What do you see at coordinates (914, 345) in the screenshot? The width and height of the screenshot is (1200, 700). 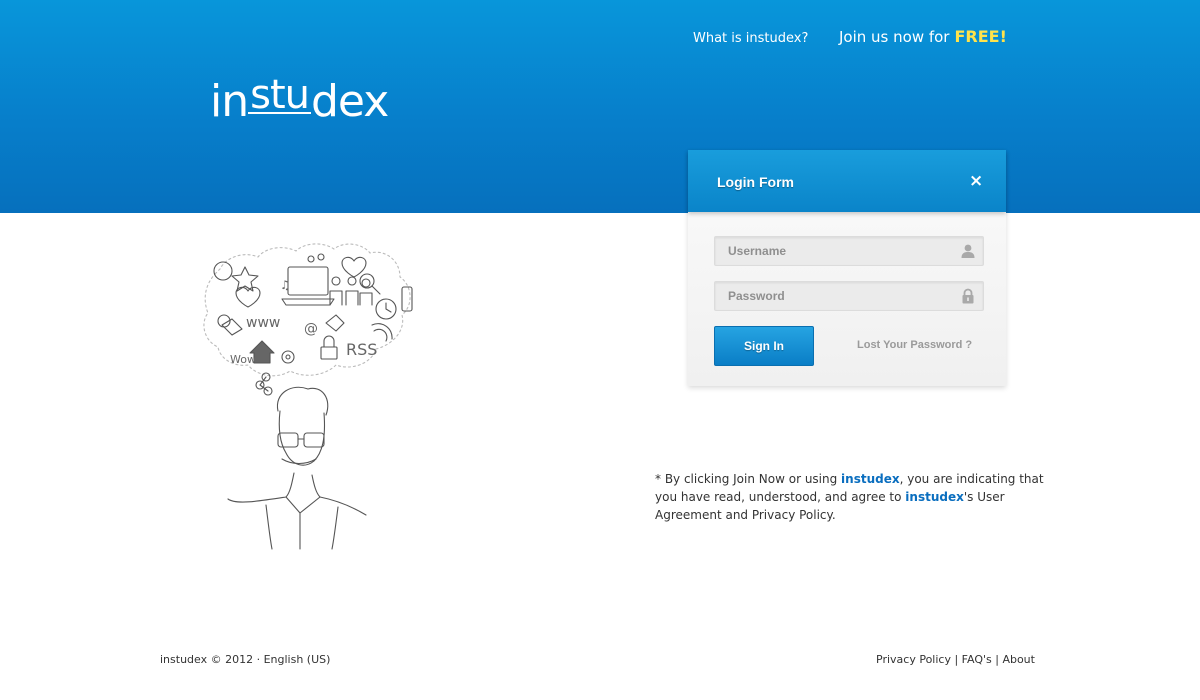 I see `lost-password-link: Lost Your Password ?` at bounding box center [914, 345].